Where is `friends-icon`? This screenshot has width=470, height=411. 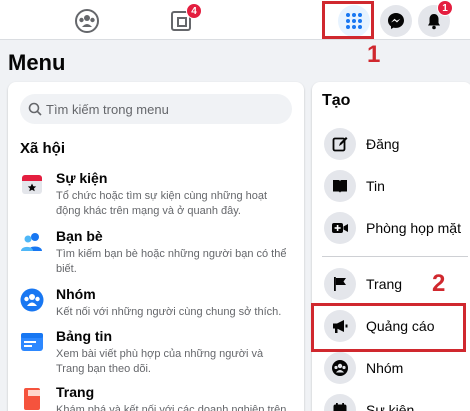
friends-icon is located at coordinates (31, 242).